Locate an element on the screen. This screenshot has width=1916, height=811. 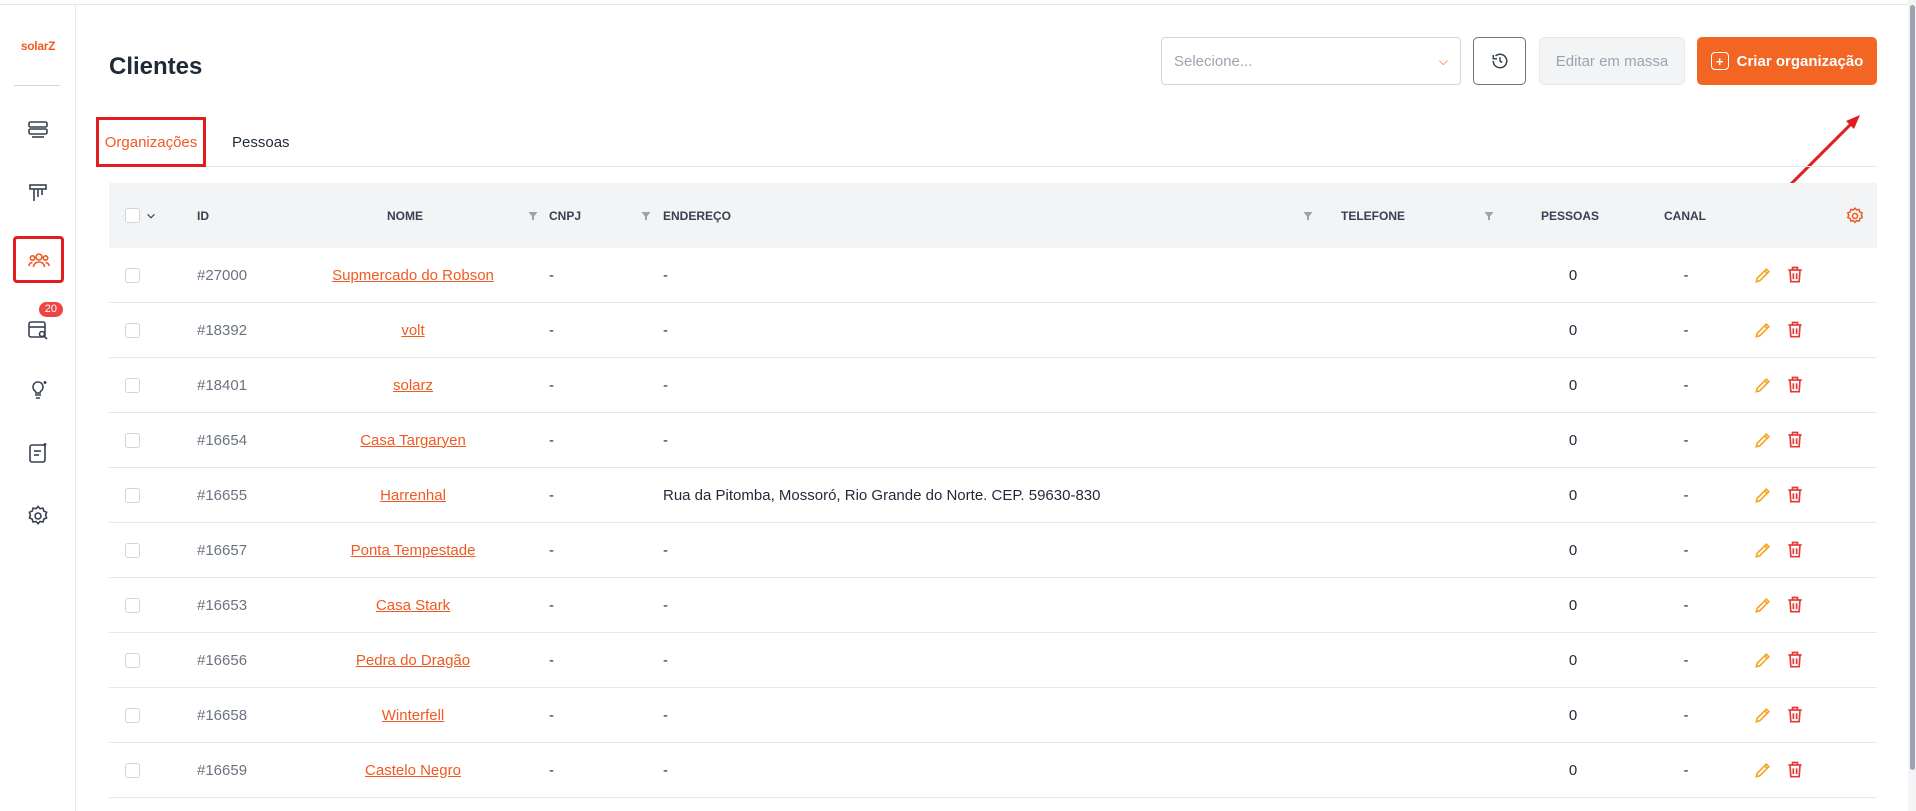
sidebar-item-documents is located at coordinates (38, 453).